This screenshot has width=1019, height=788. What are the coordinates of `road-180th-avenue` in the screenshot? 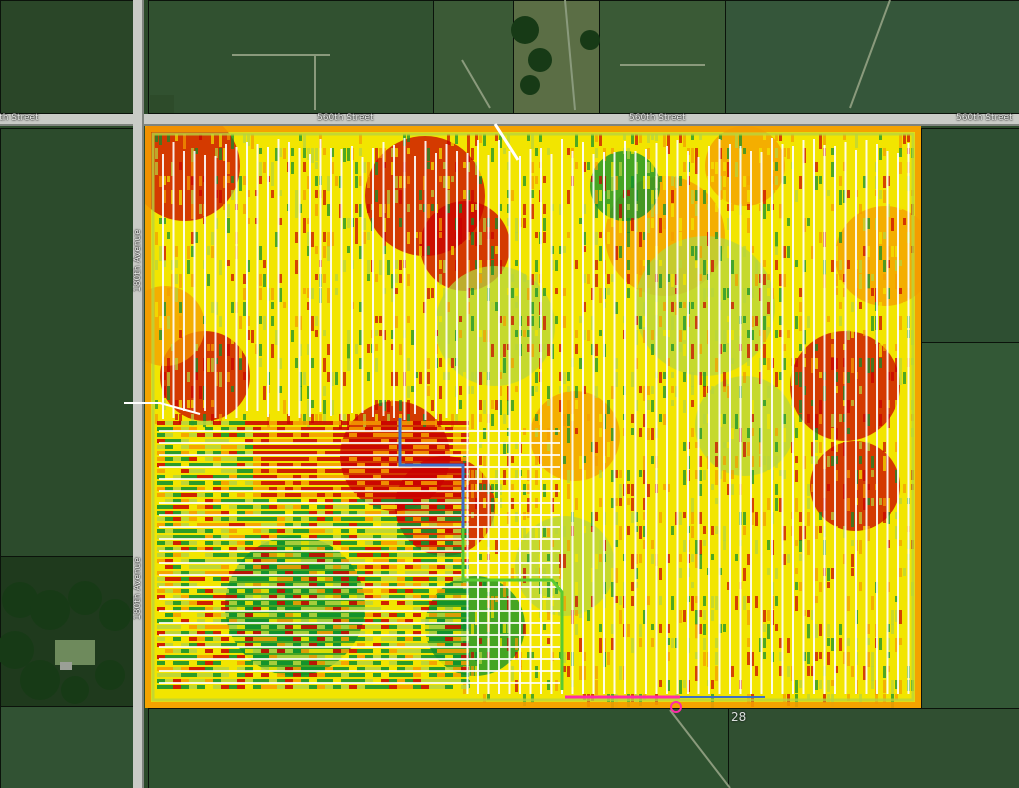 It's located at (137, 394).